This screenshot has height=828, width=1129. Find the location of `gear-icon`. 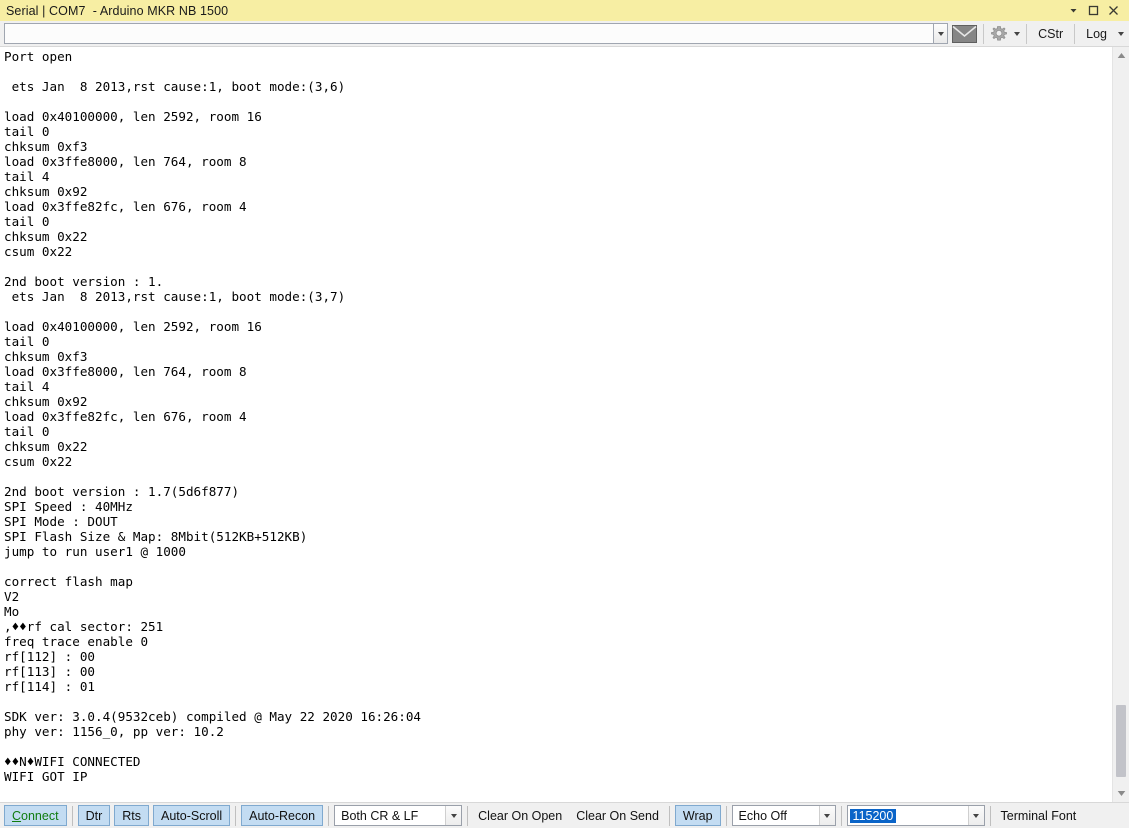

gear-icon is located at coordinates (999, 32).